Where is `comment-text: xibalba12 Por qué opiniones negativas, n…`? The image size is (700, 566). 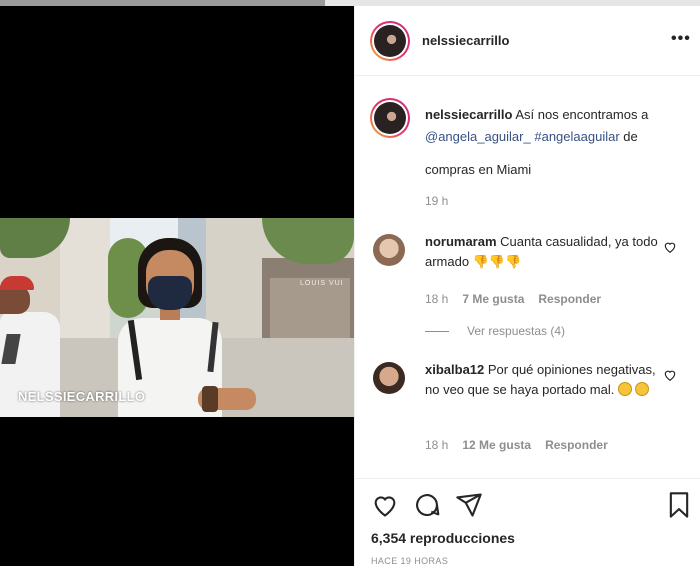
comment-text: xibalba12 Por qué opiniones negativas, n… is located at coordinates (542, 380).